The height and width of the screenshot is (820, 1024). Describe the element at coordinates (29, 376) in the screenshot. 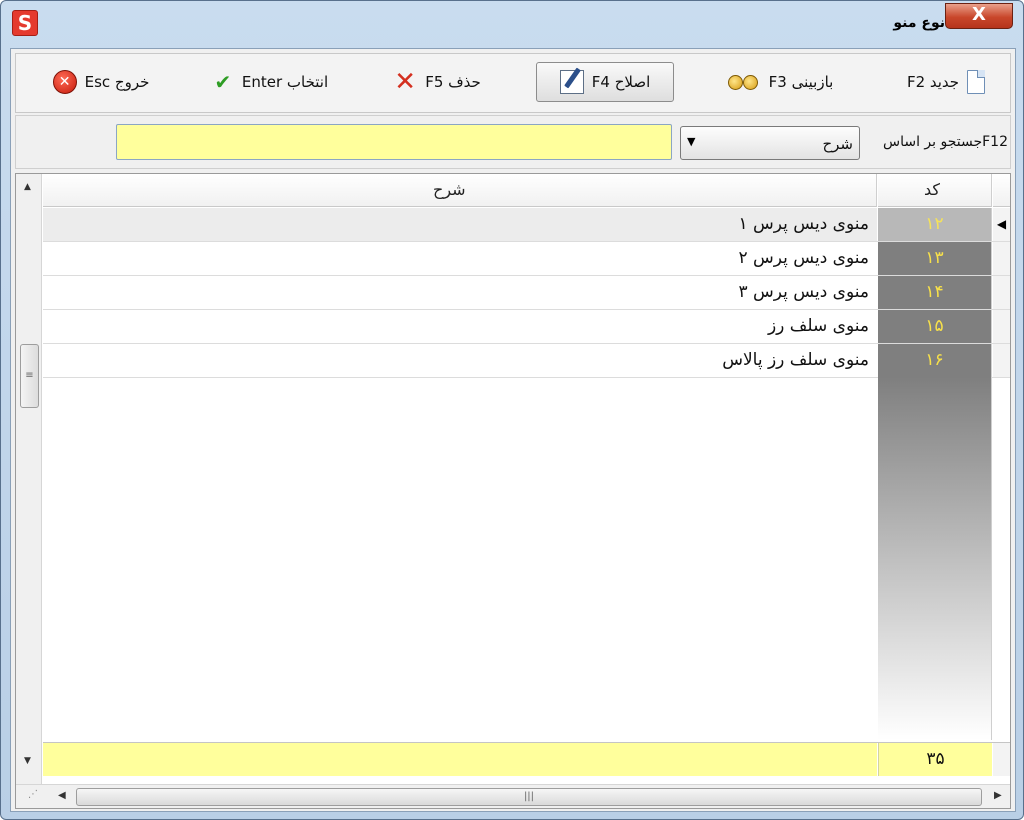

I see `vertical-scroll-thumb: ≡` at that location.